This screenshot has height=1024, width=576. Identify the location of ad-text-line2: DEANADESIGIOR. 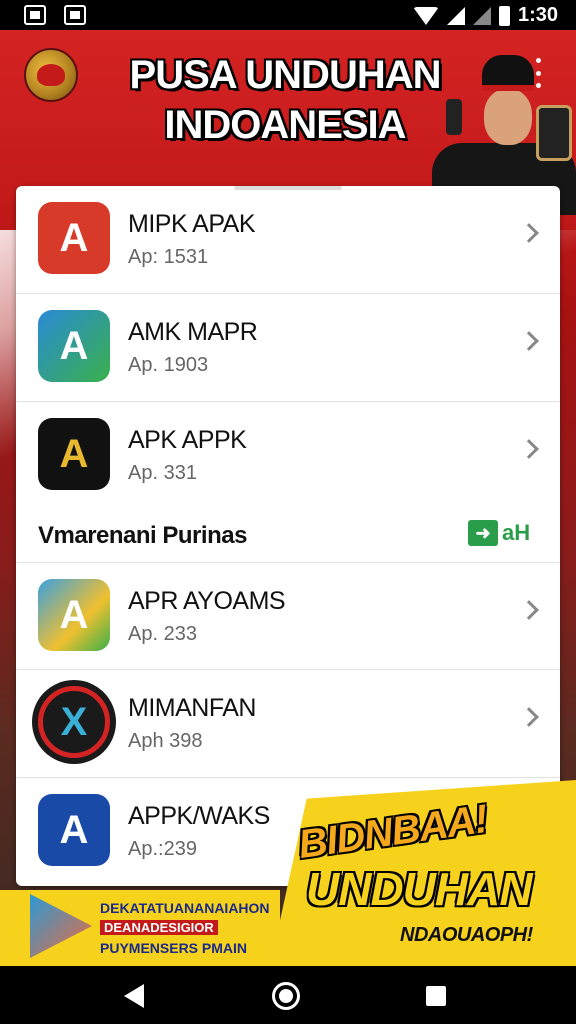
(159, 927).